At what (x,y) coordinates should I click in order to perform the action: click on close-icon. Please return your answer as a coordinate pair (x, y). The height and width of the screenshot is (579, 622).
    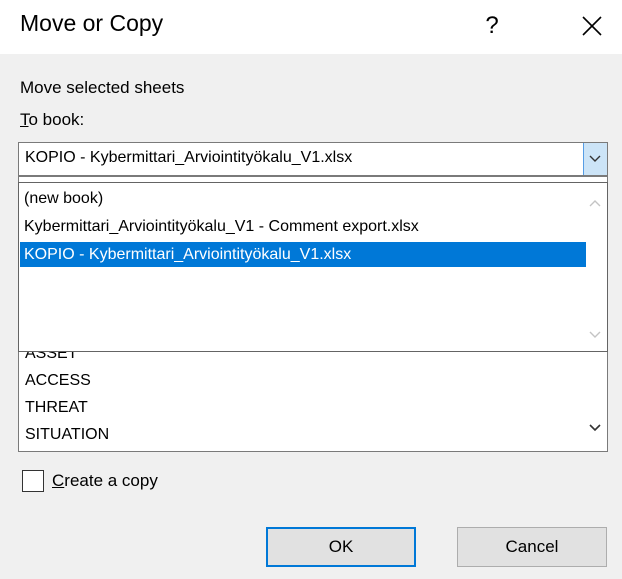
    Looking at the image, I should click on (592, 26).